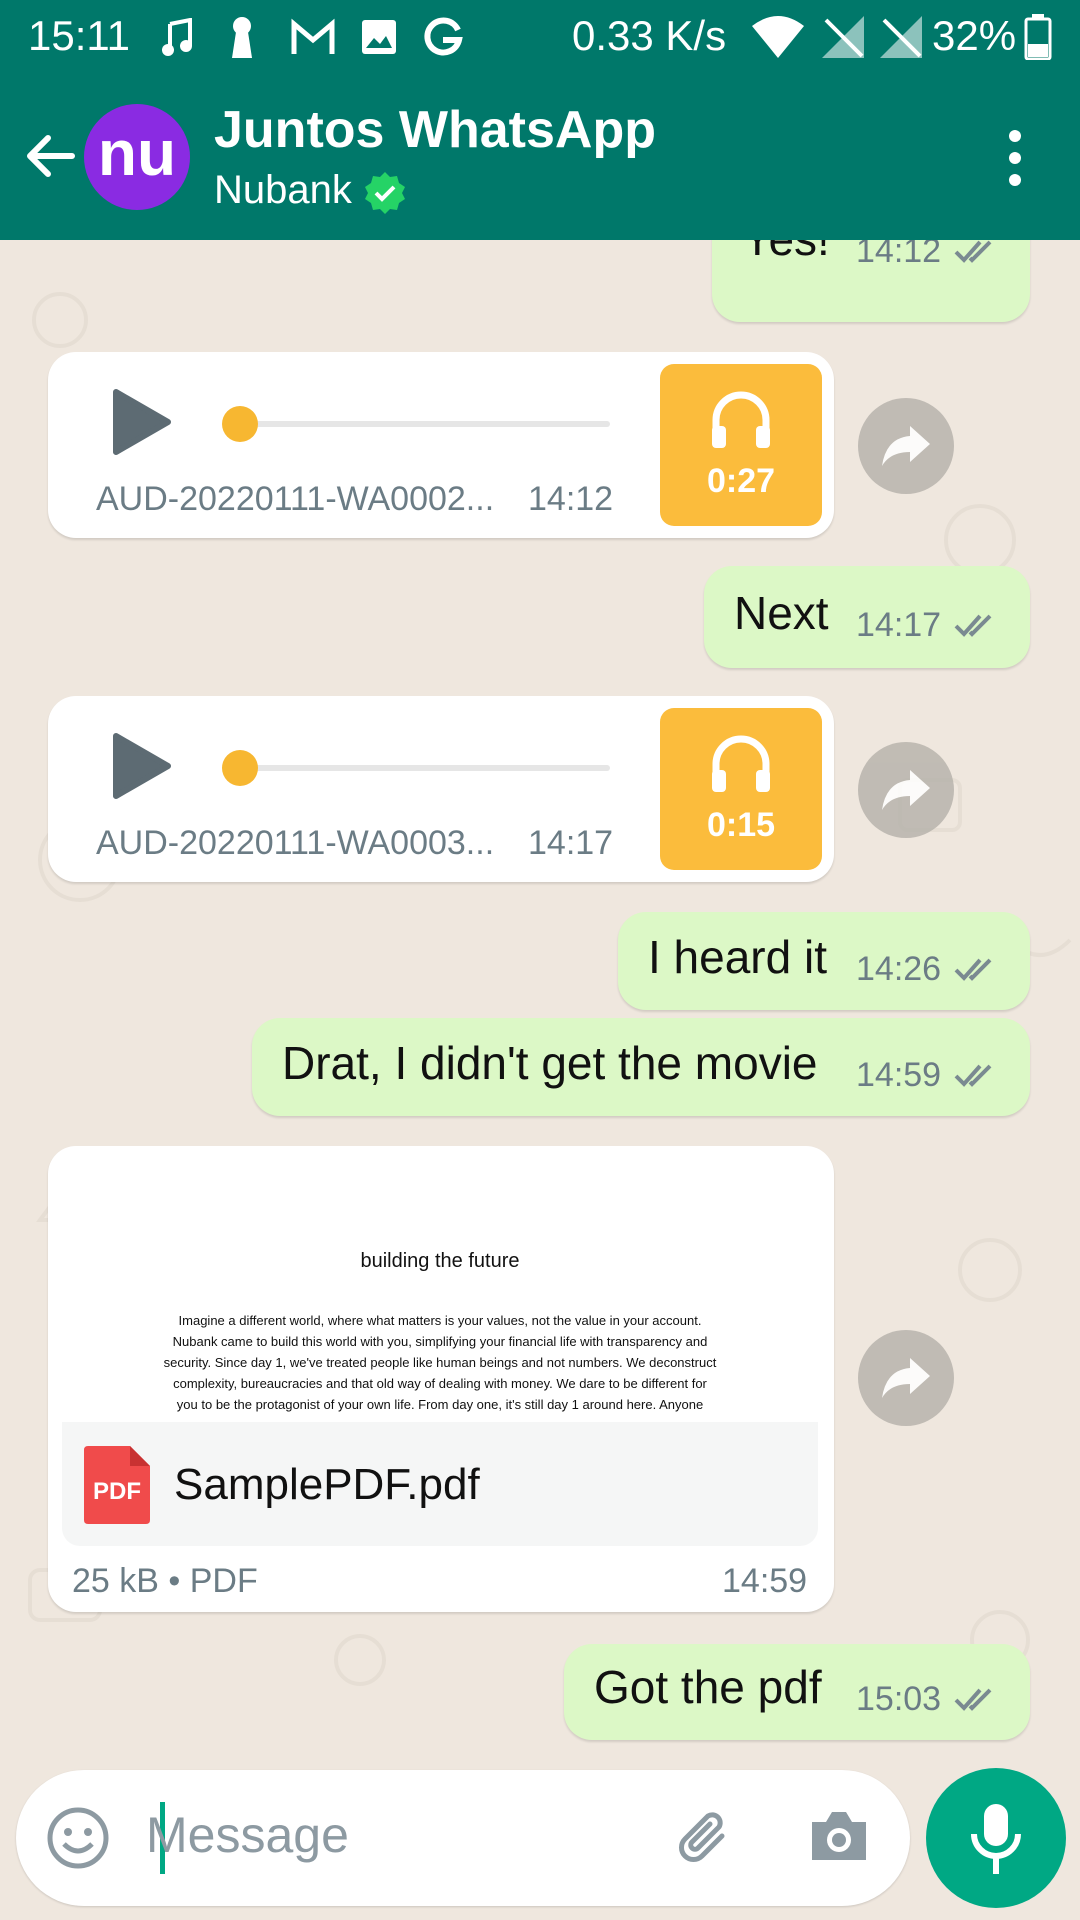 Image resolution: width=1080 pixels, height=1920 pixels. Describe the element at coordinates (741, 481) in the screenshot. I see `audio-duration: 0:27` at that location.